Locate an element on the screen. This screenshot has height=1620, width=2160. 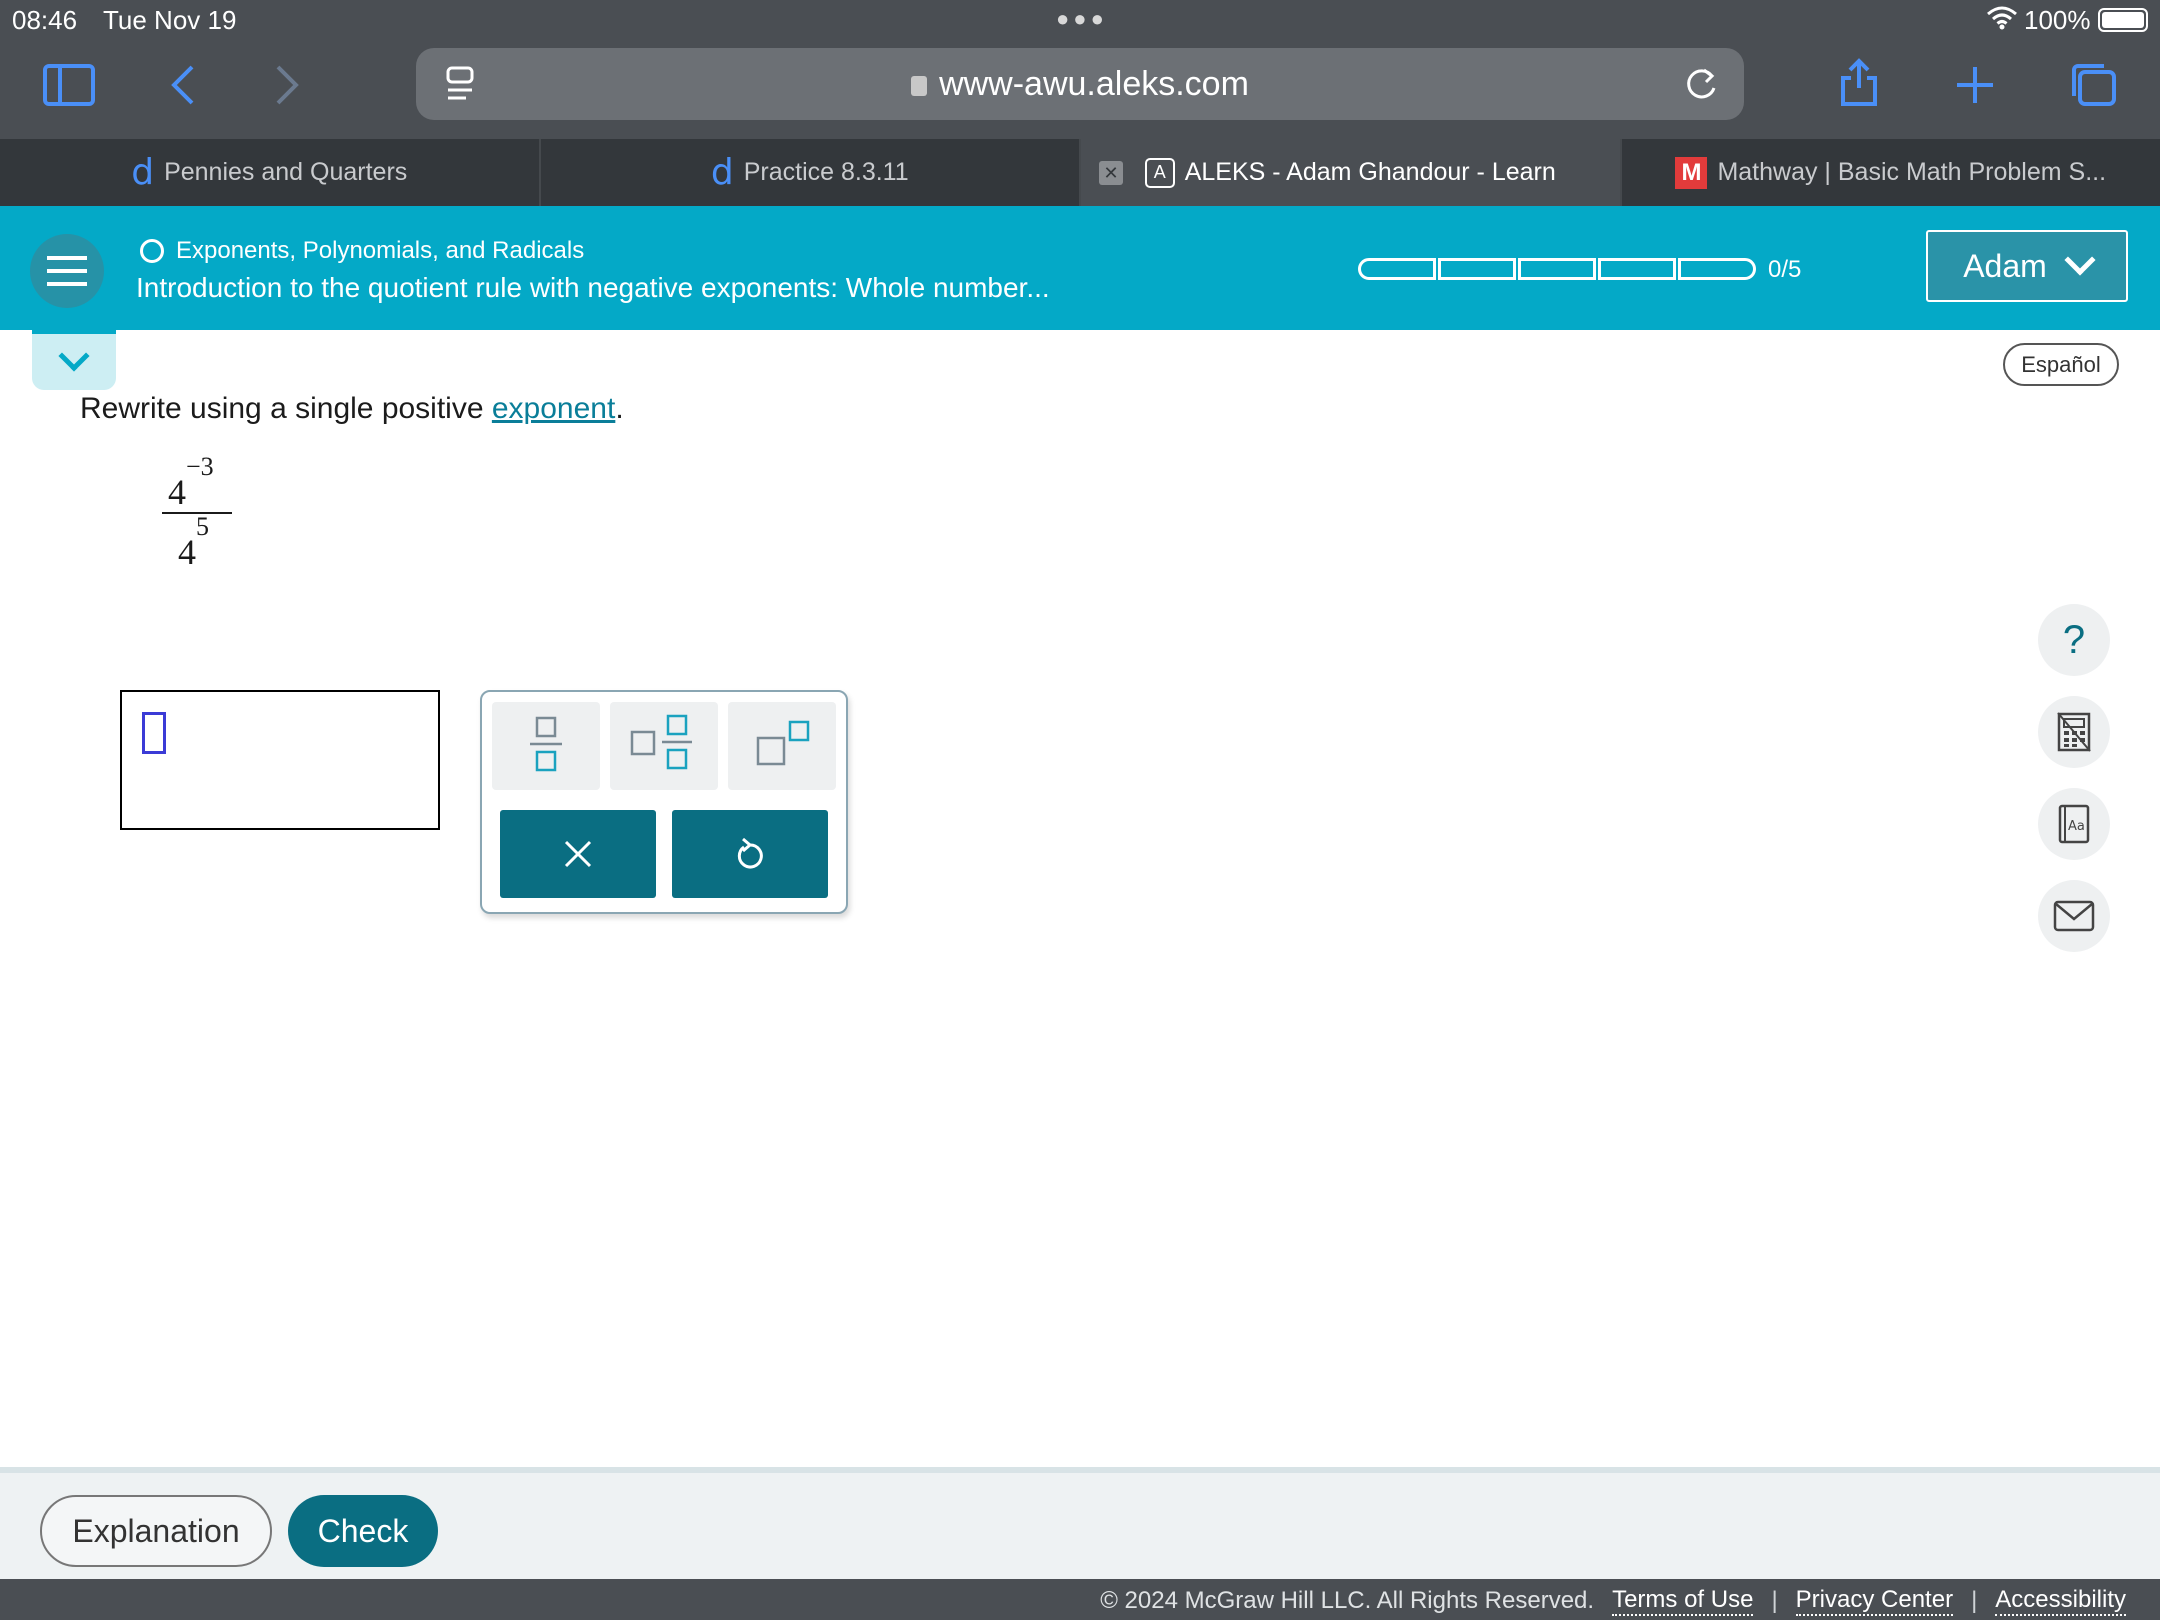
undo-icon is located at coordinates (750, 853).